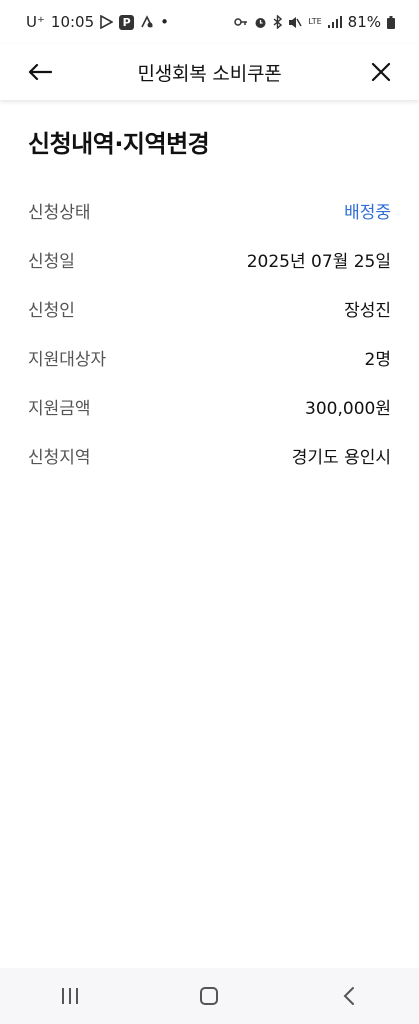  Describe the element at coordinates (72, 22) in the screenshot. I see `clock: 10:05` at that location.